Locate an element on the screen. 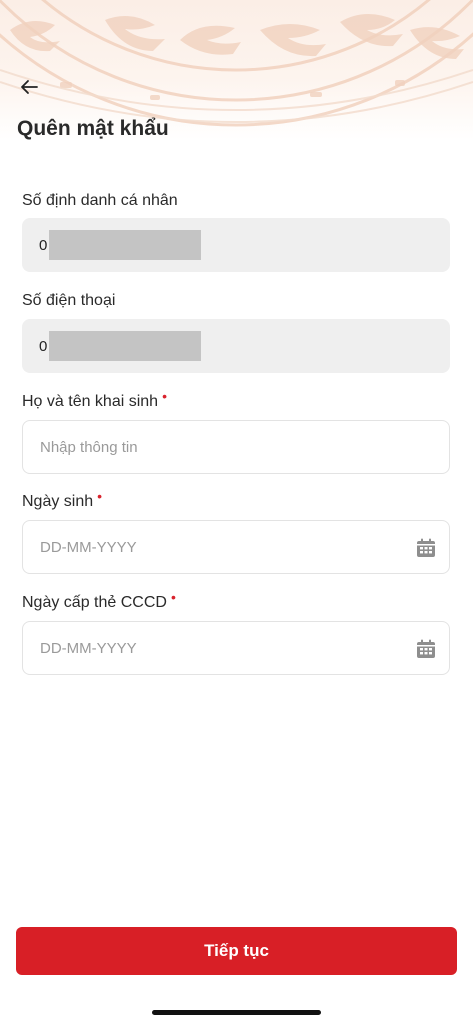 This screenshot has width=473, height=1024. continue-button: Tiếp tục is located at coordinates (236, 951).